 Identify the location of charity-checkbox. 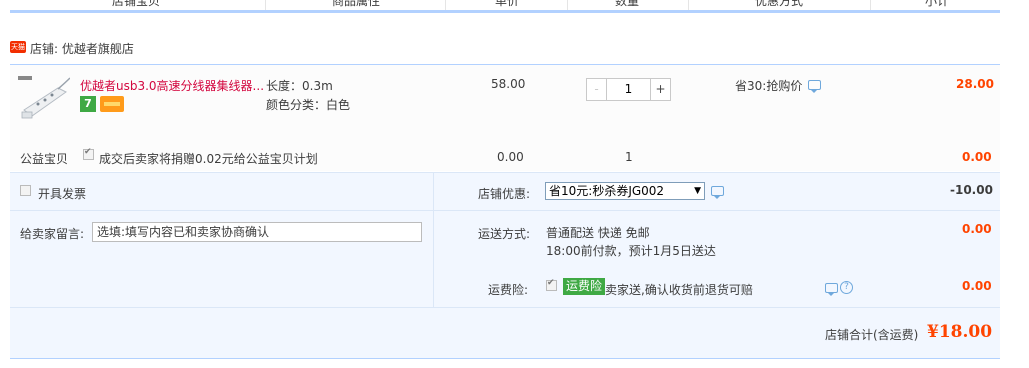
(88, 153).